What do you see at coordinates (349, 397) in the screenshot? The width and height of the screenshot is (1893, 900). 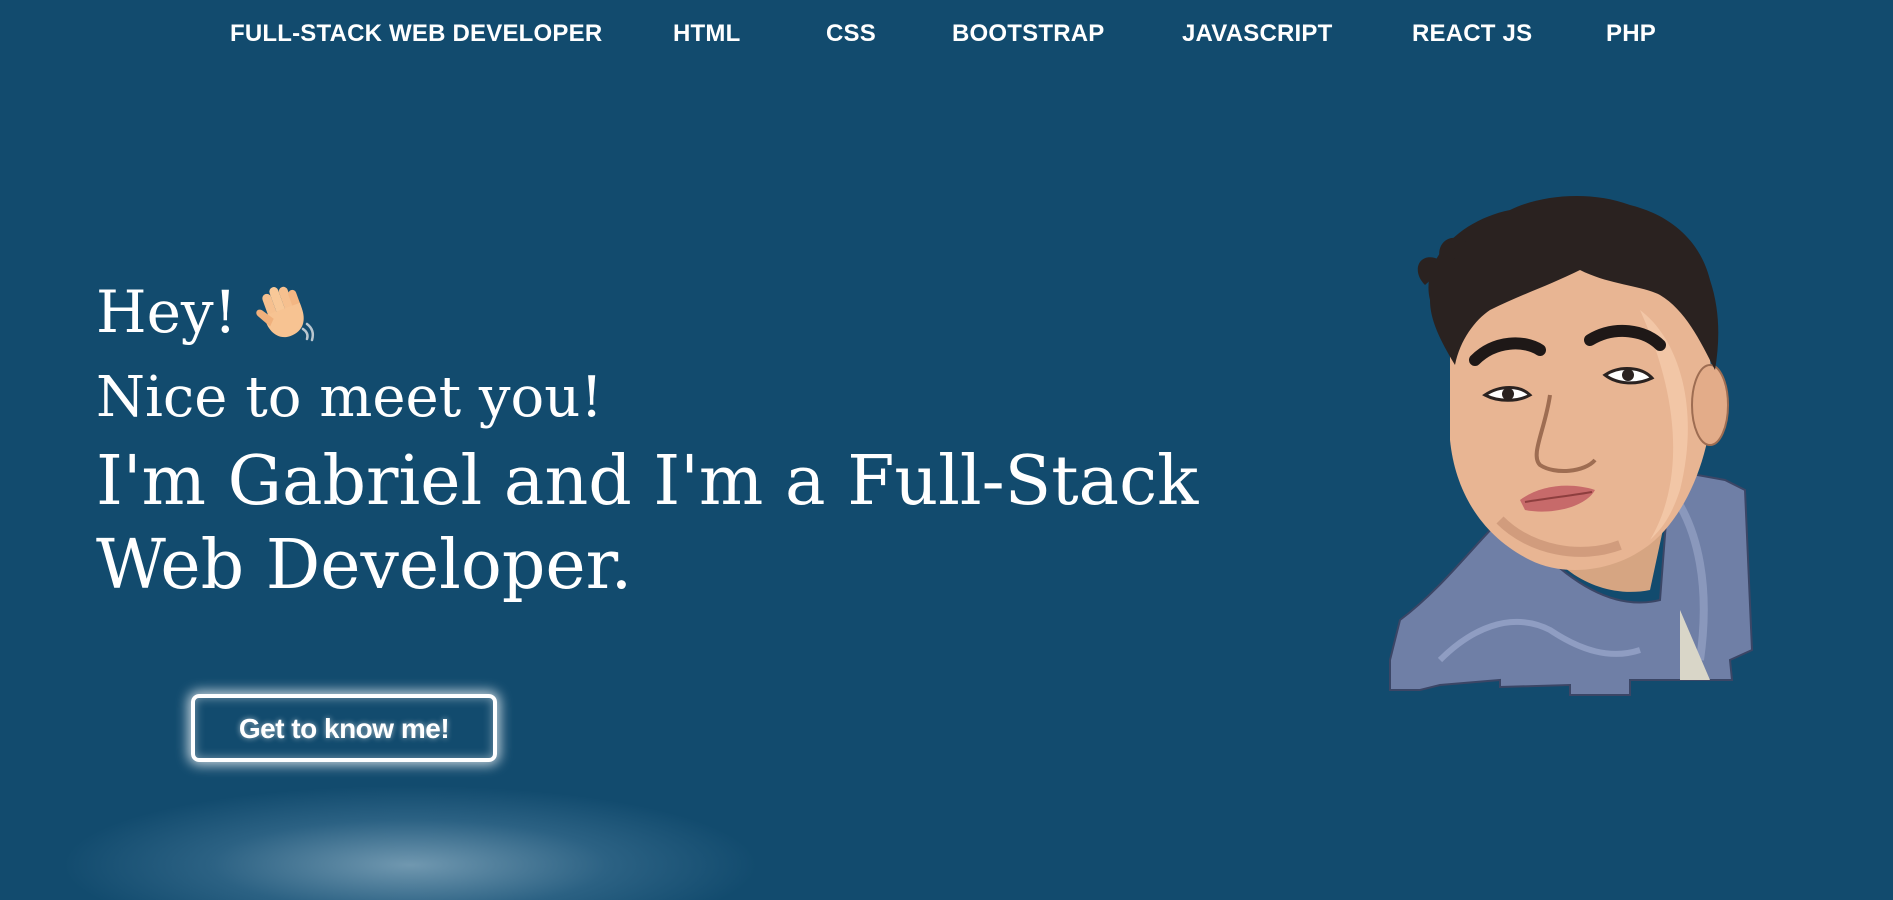 I see `subtitle-text: Nice to meet you!` at bounding box center [349, 397].